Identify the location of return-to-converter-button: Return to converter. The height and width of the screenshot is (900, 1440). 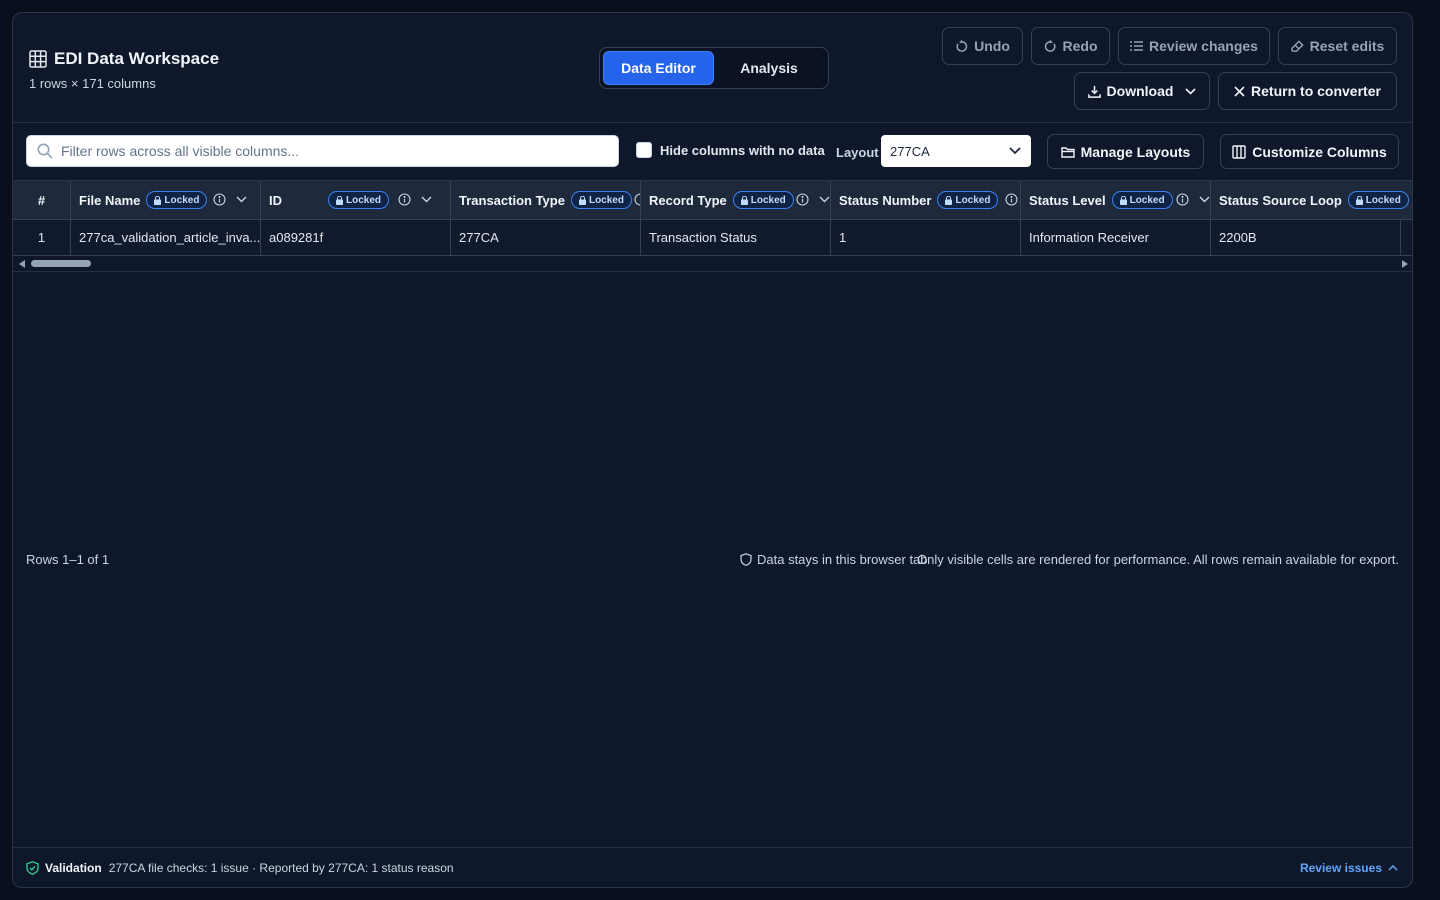
(1307, 91).